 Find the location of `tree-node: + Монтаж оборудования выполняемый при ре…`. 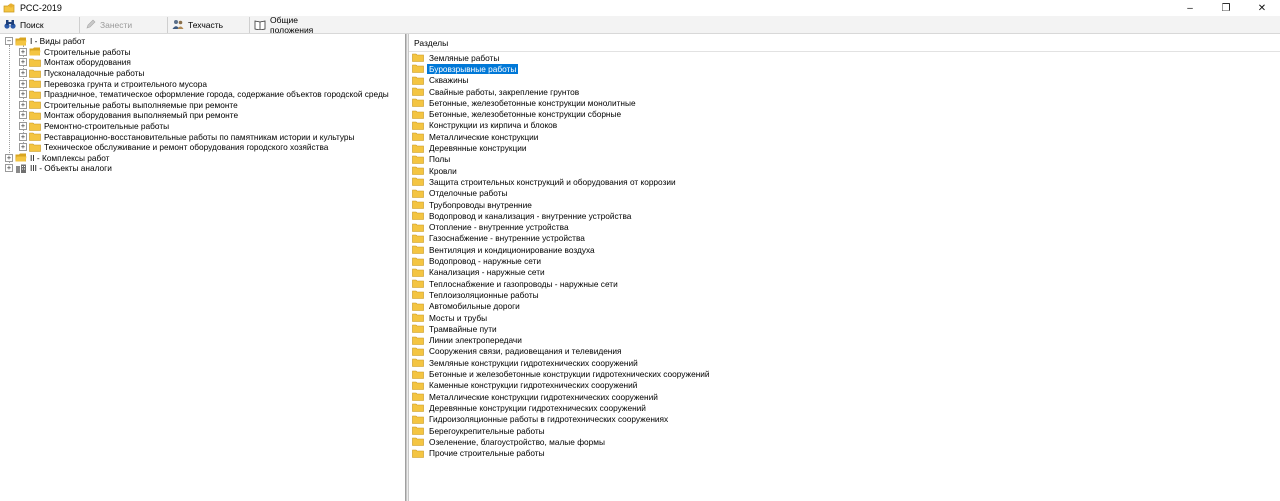

tree-node: + Монтаж оборудования выполняемый при ре… is located at coordinates (128, 115).